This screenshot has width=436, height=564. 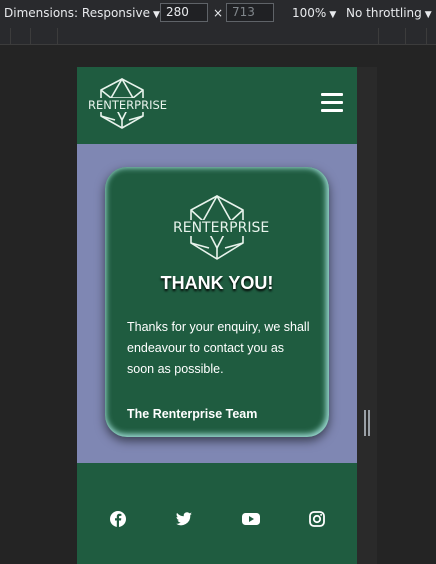 I want to click on zoom-label: 100%, so click(x=309, y=13).